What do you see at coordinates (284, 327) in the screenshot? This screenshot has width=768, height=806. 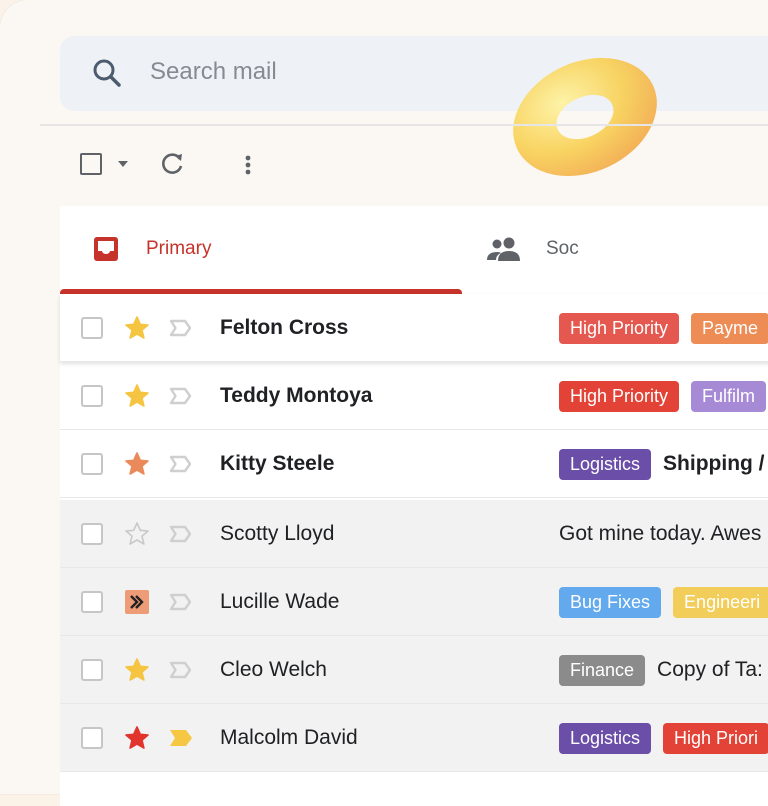 I see `sender-name: Felton Cross` at bounding box center [284, 327].